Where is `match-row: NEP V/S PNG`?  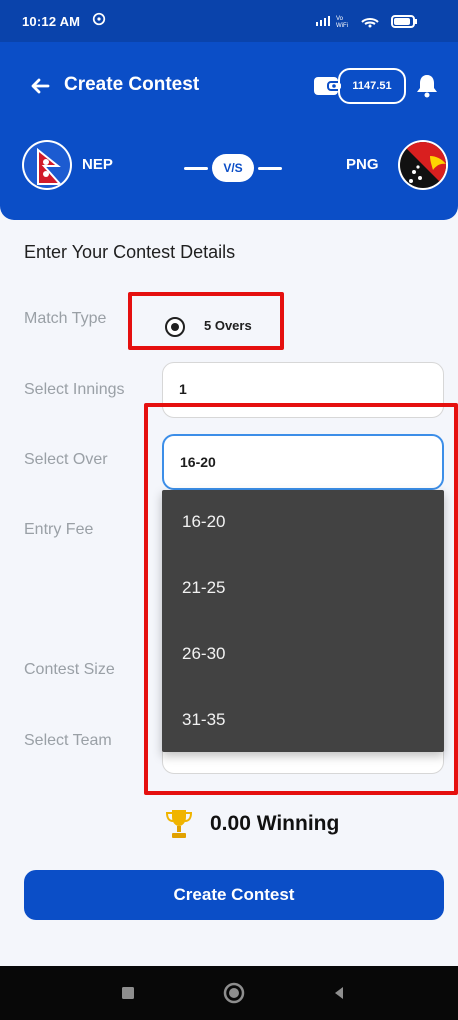 match-row: NEP V/S PNG is located at coordinates (229, 168).